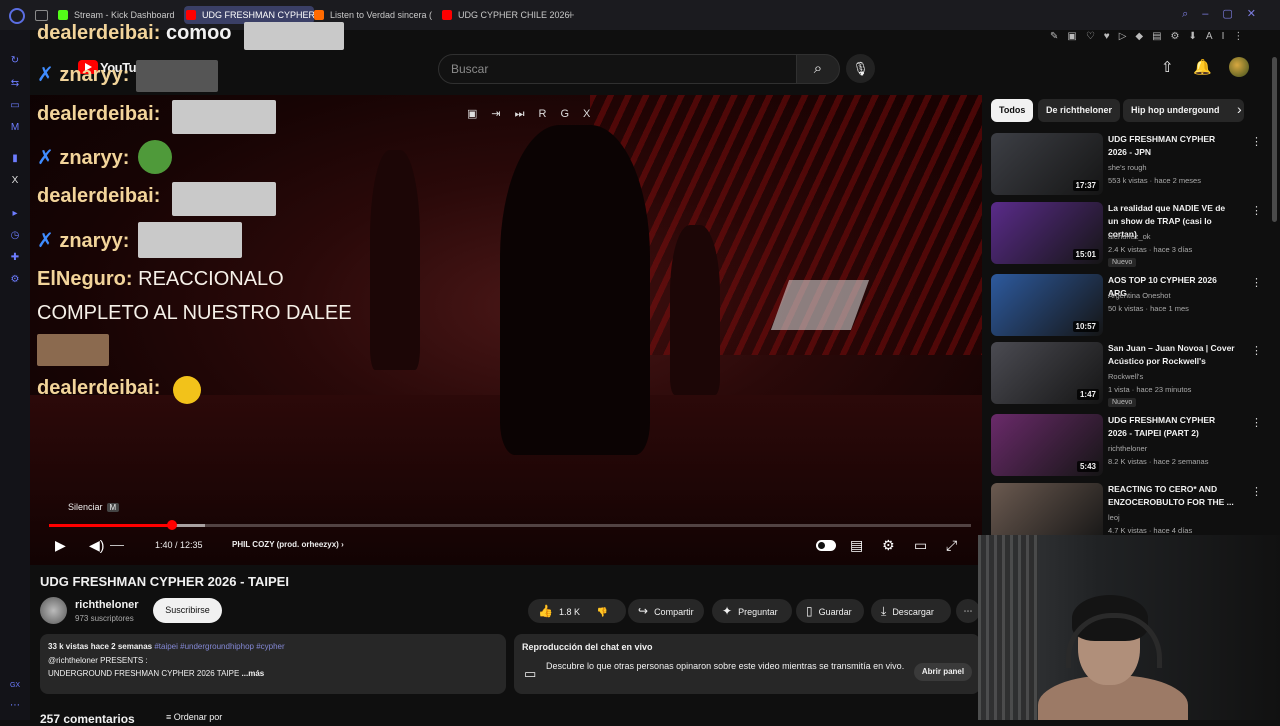 The height and width of the screenshot is (726, 1280). I want to click on workspaces-icon, so click(41, 15).